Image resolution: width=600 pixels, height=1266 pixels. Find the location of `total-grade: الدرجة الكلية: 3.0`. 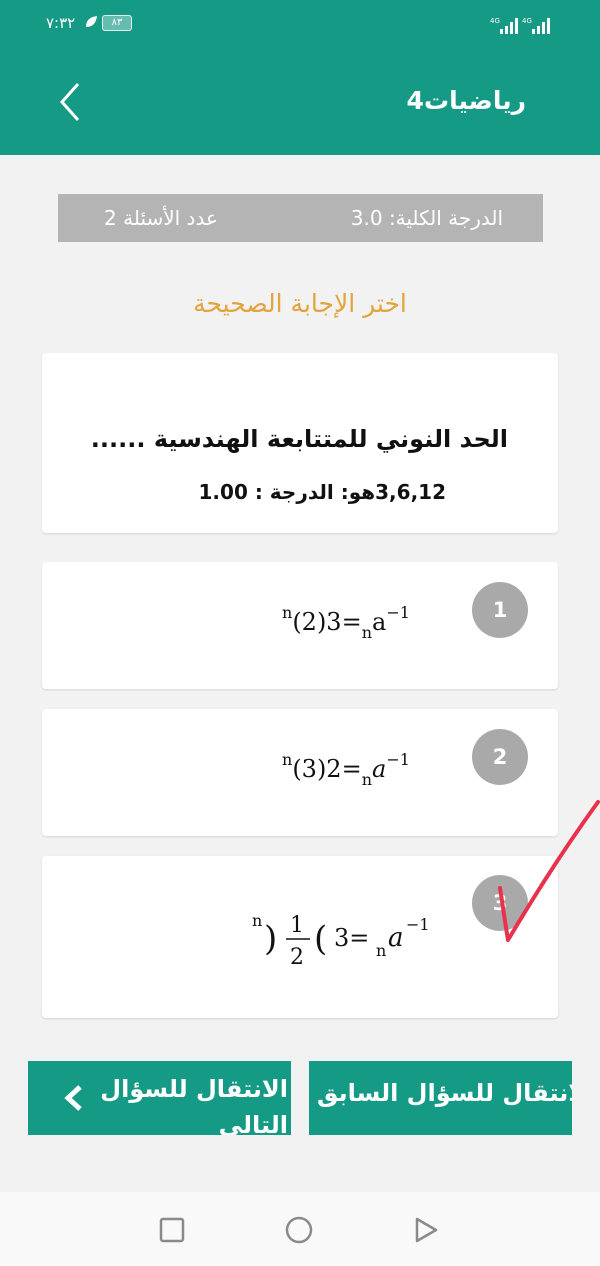

total-grade: الدرجة الكلية: 3.0 is located at coordinates (427, 218).